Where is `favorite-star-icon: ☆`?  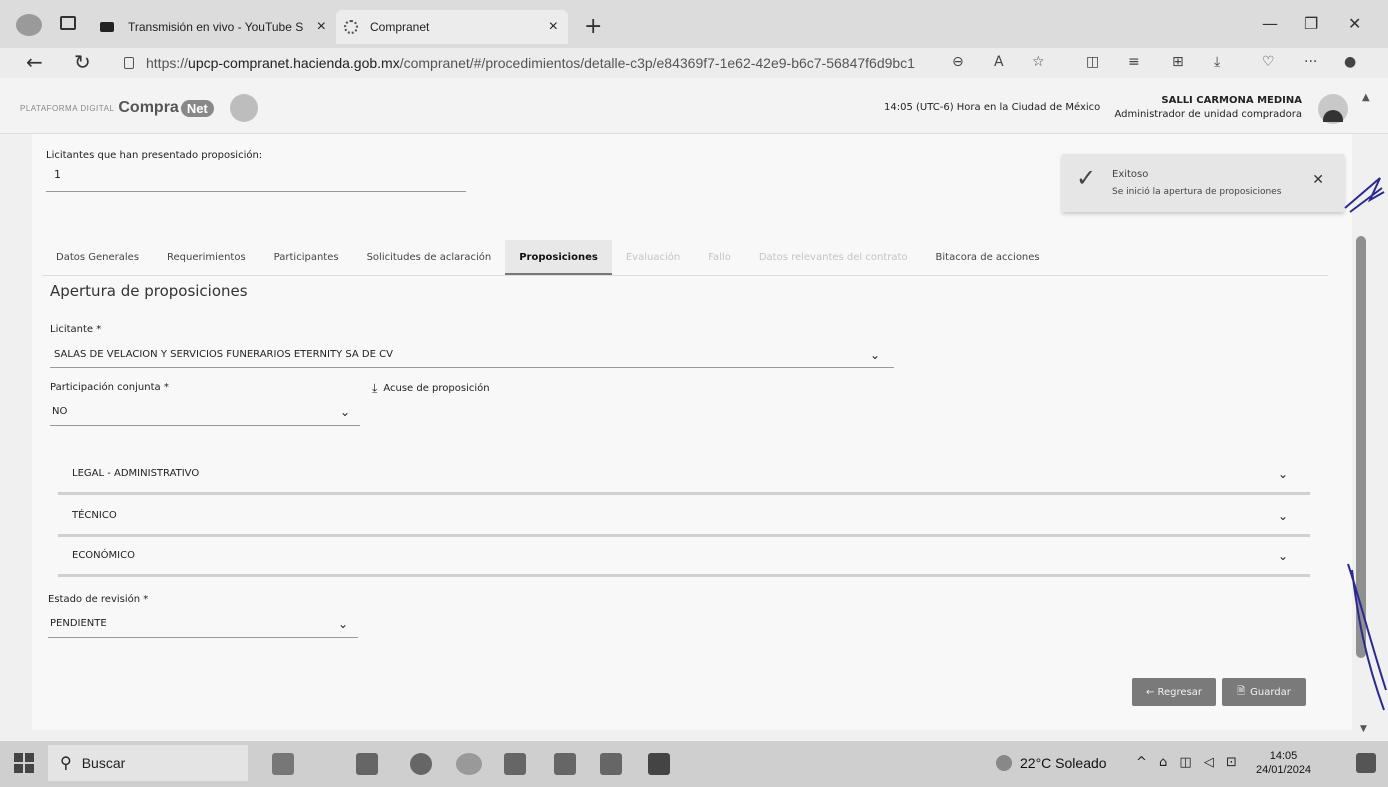
favorite-star-icon: ☆ is located at coordinates (1038, 62).